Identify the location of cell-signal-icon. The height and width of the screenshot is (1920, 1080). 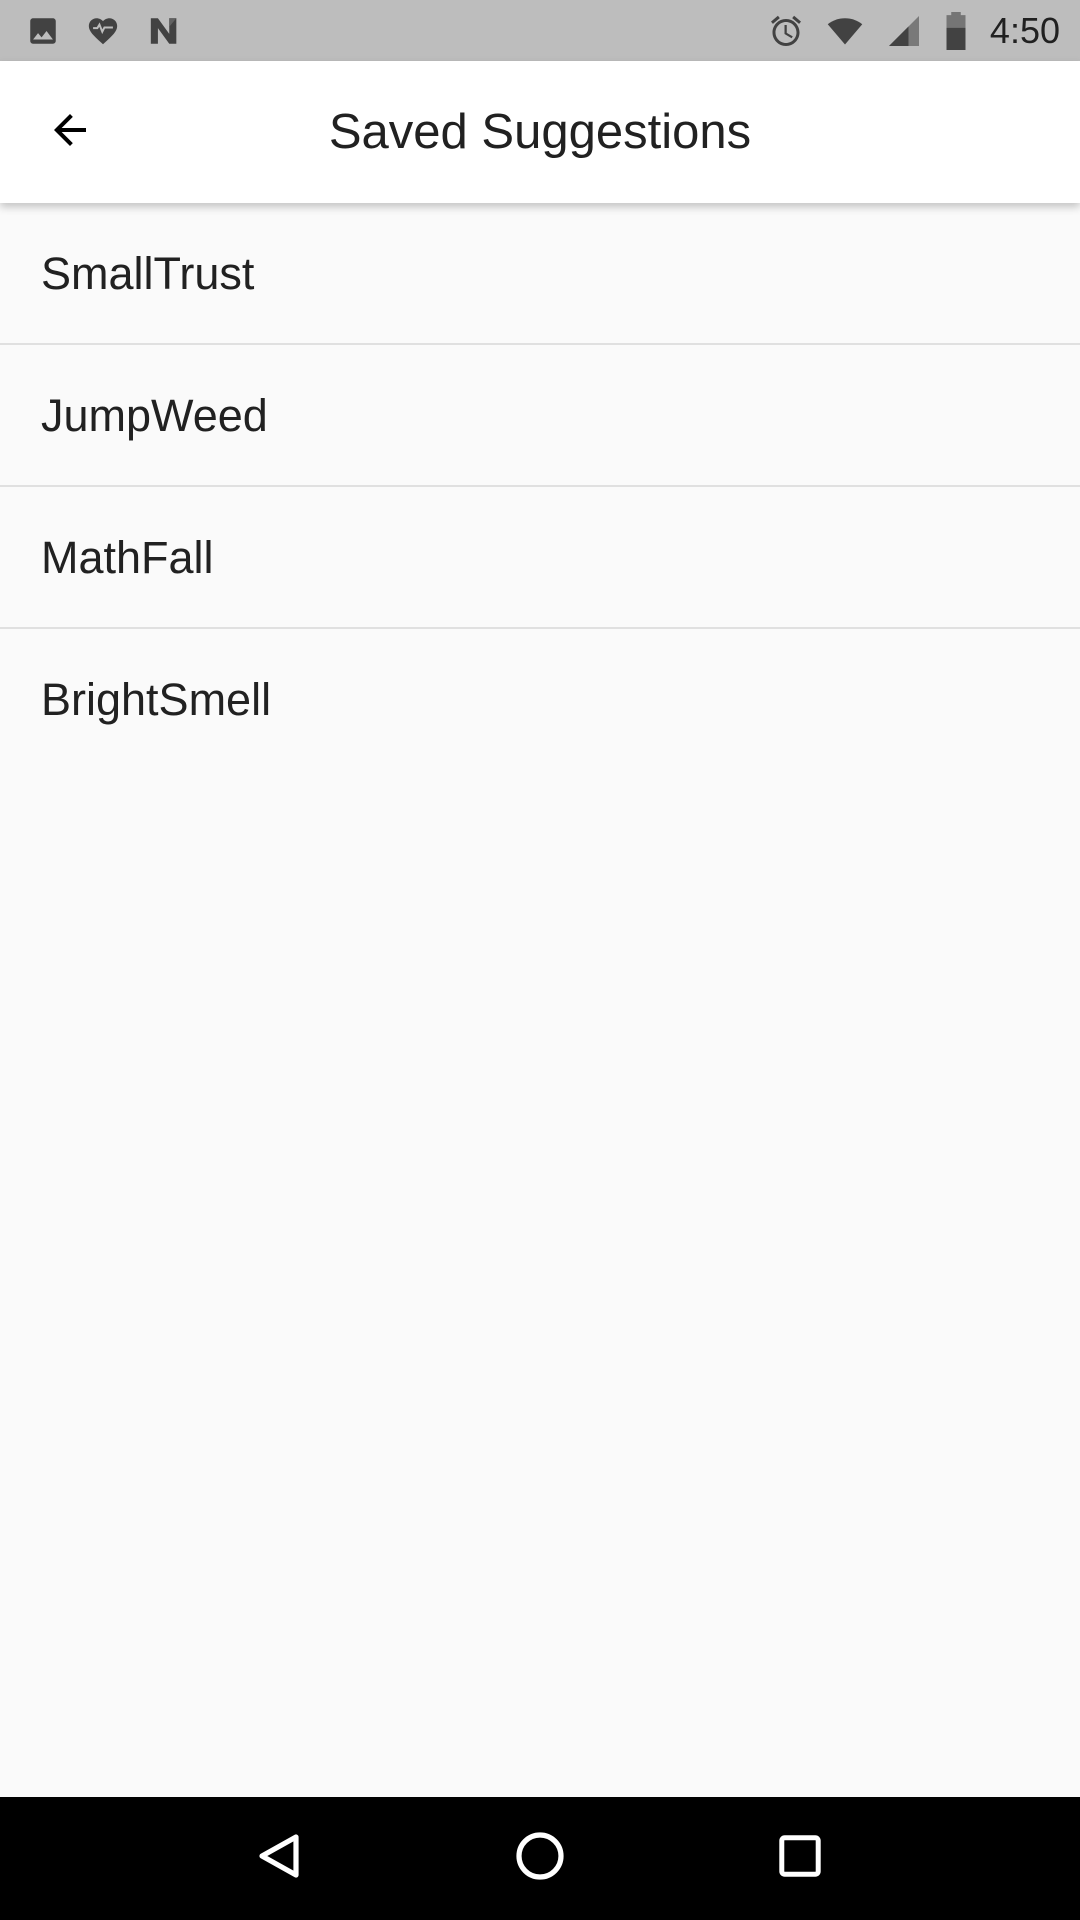
(904, 31).